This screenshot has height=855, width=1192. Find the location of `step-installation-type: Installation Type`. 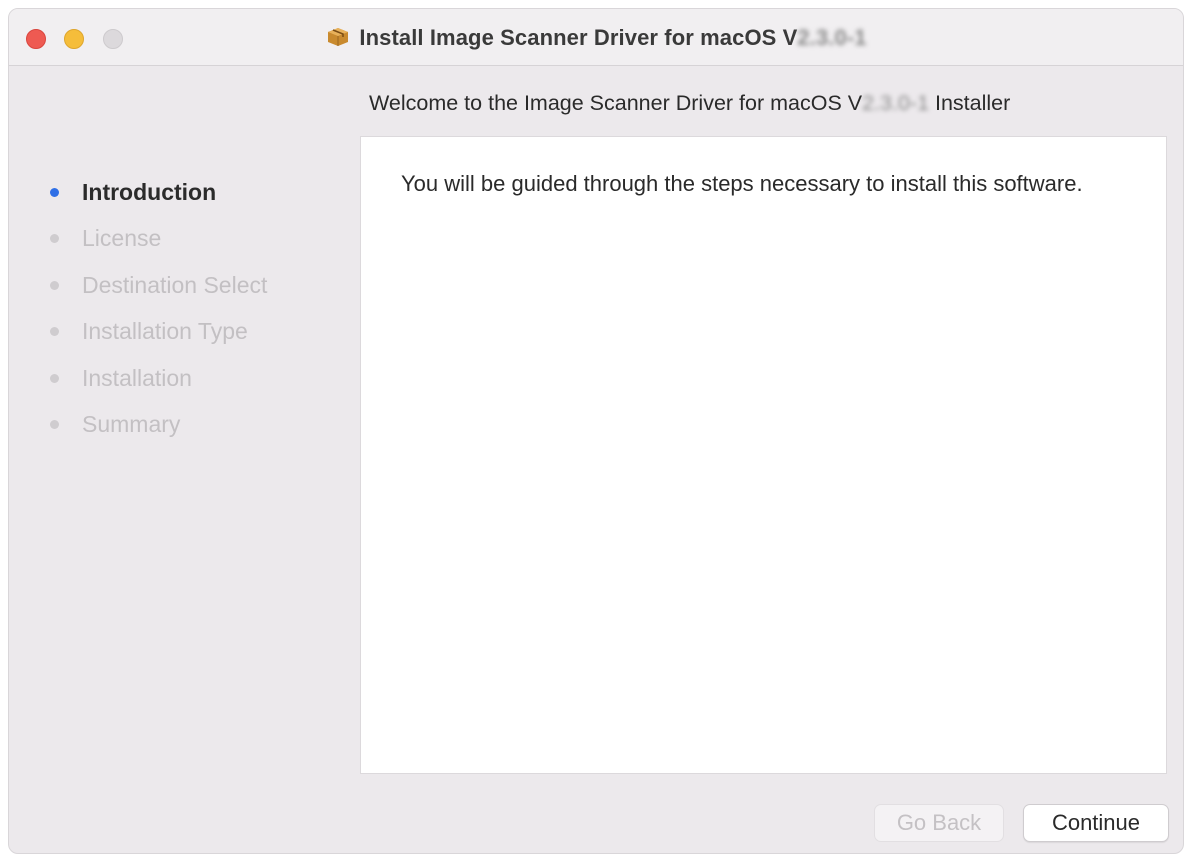

step-installation-type: Installation Type is located at coordinates (179, 332).